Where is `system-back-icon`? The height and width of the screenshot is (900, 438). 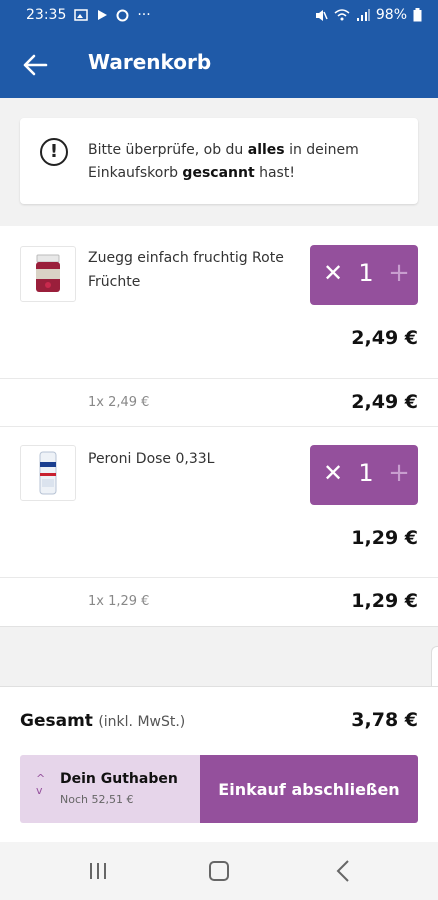
system-back-icon is located at coordinates (343, 871).